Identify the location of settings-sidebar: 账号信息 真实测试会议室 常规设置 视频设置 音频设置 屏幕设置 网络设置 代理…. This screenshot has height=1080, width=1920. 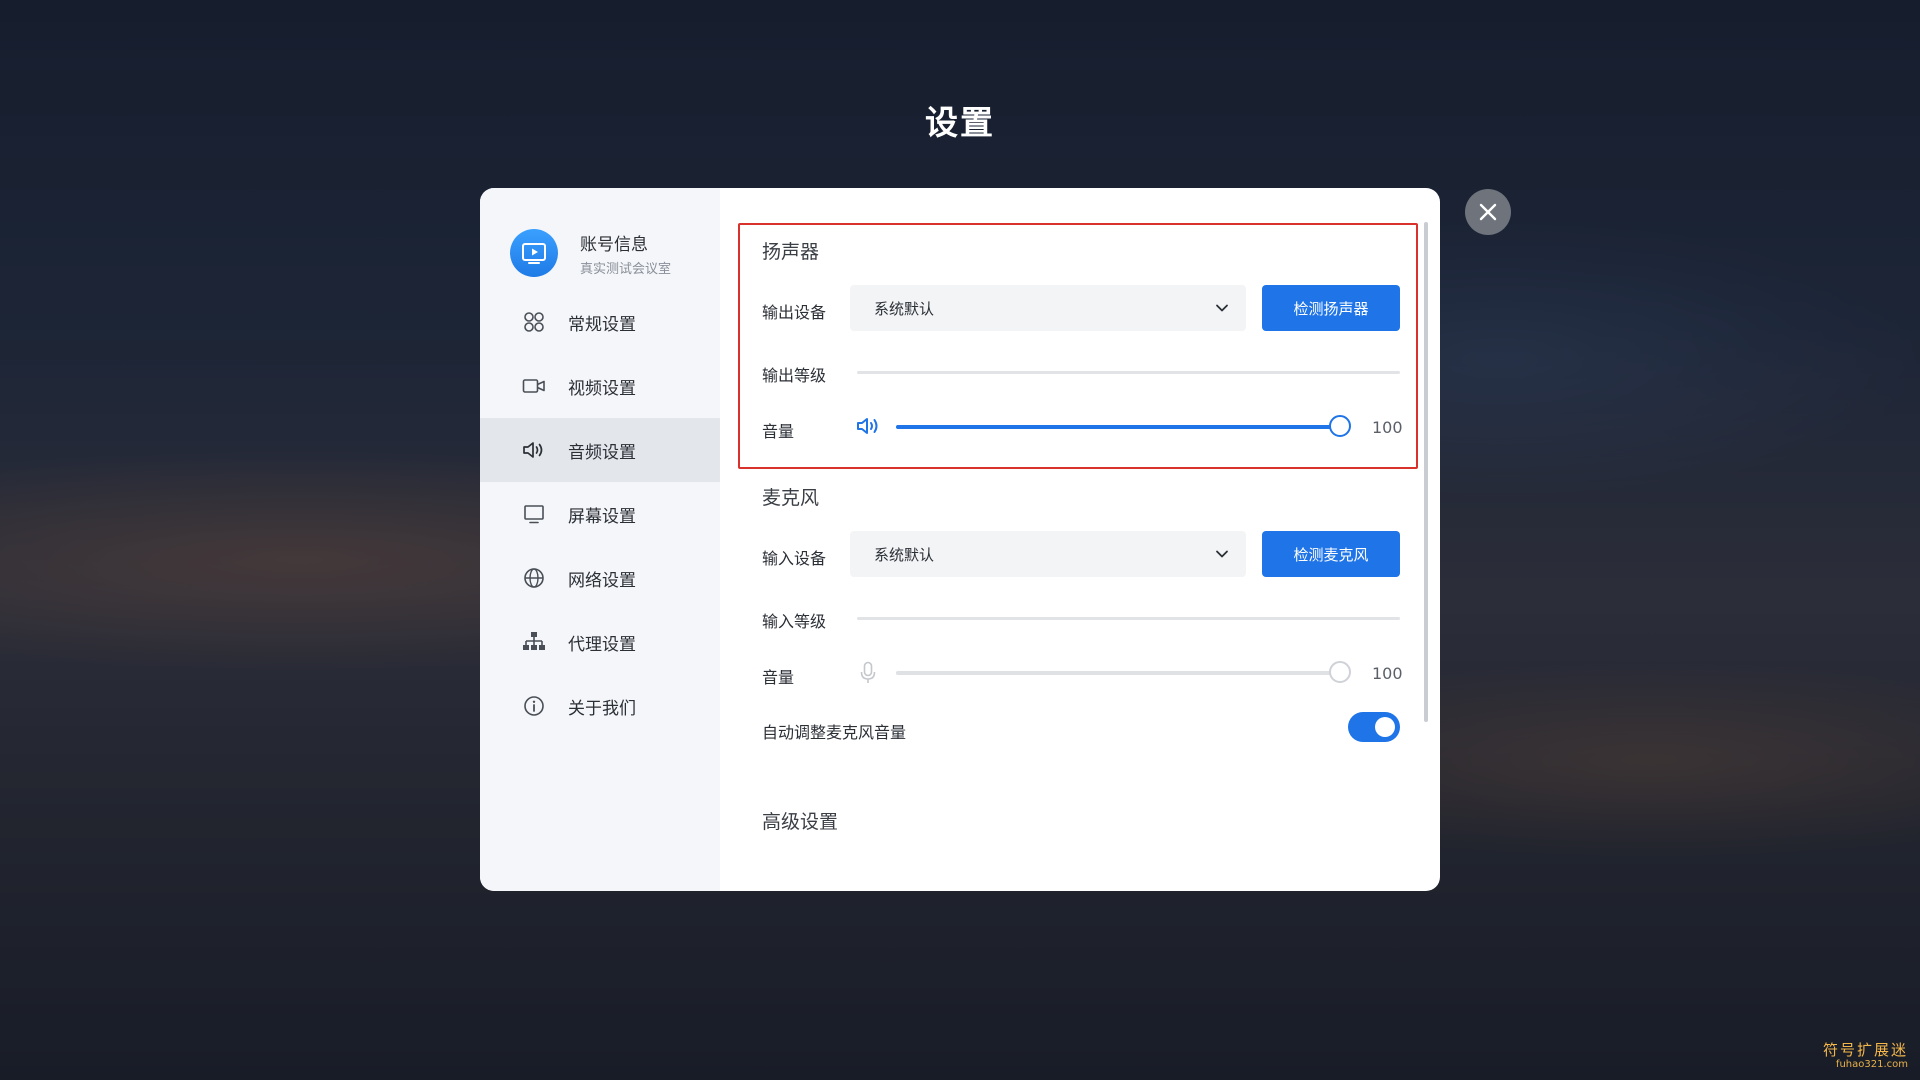
(600, 539).